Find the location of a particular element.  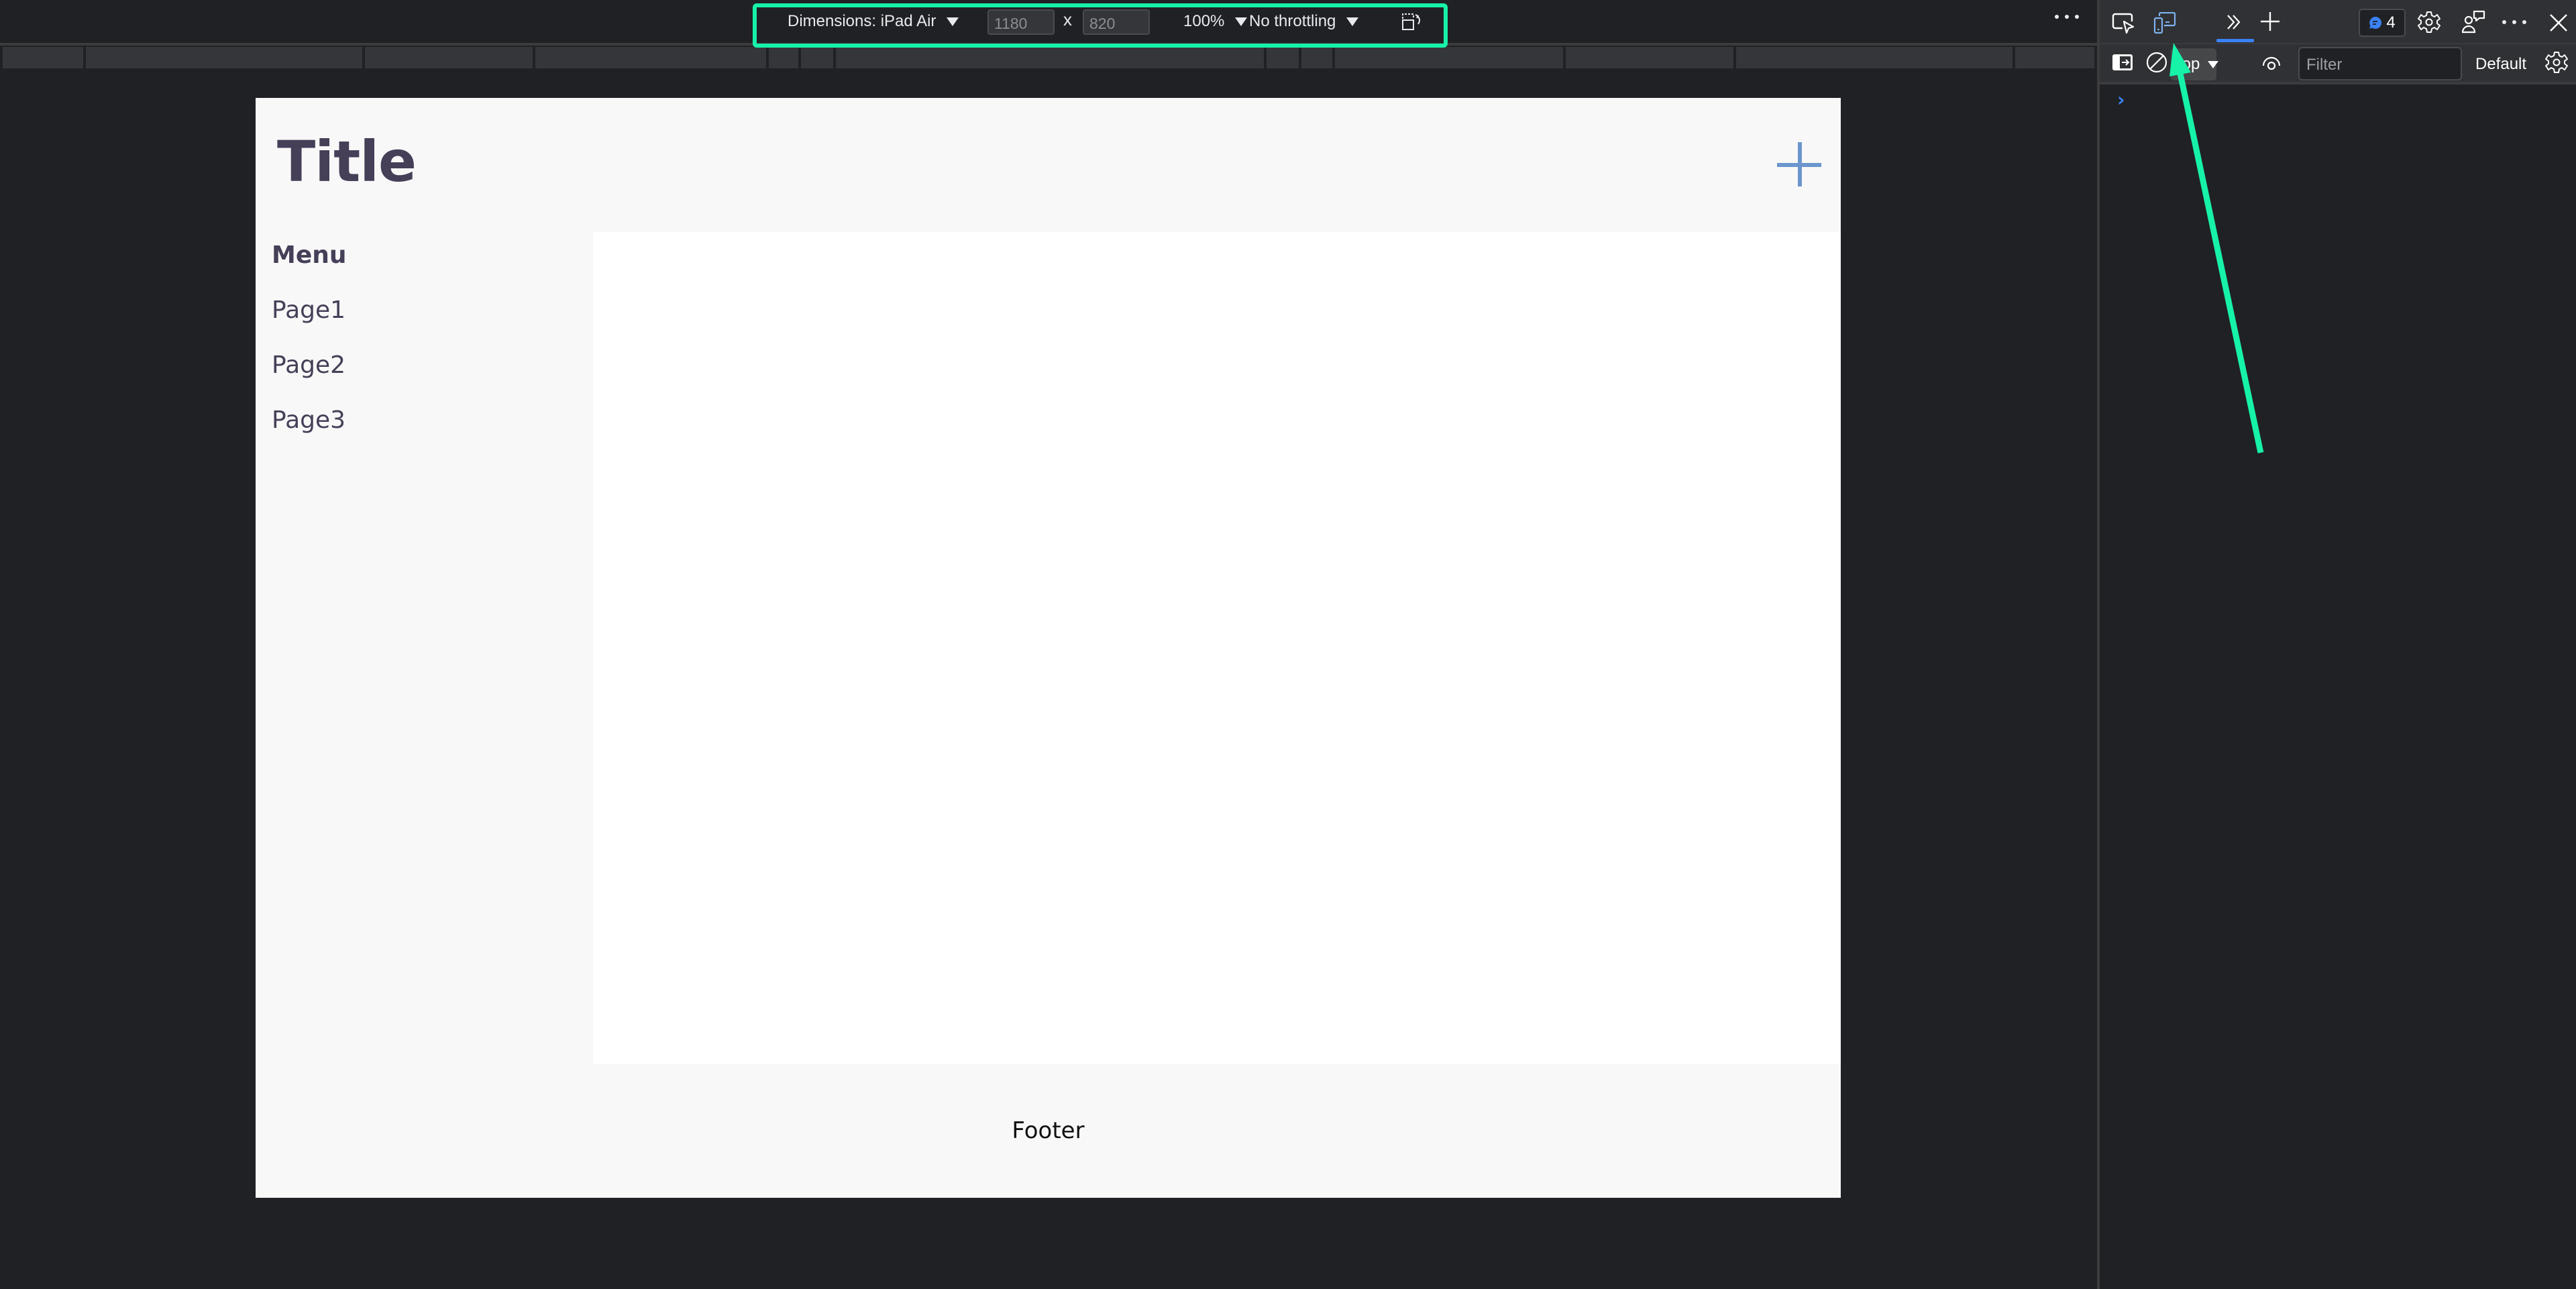

context-label: top is located at coordinates (2189, 64).